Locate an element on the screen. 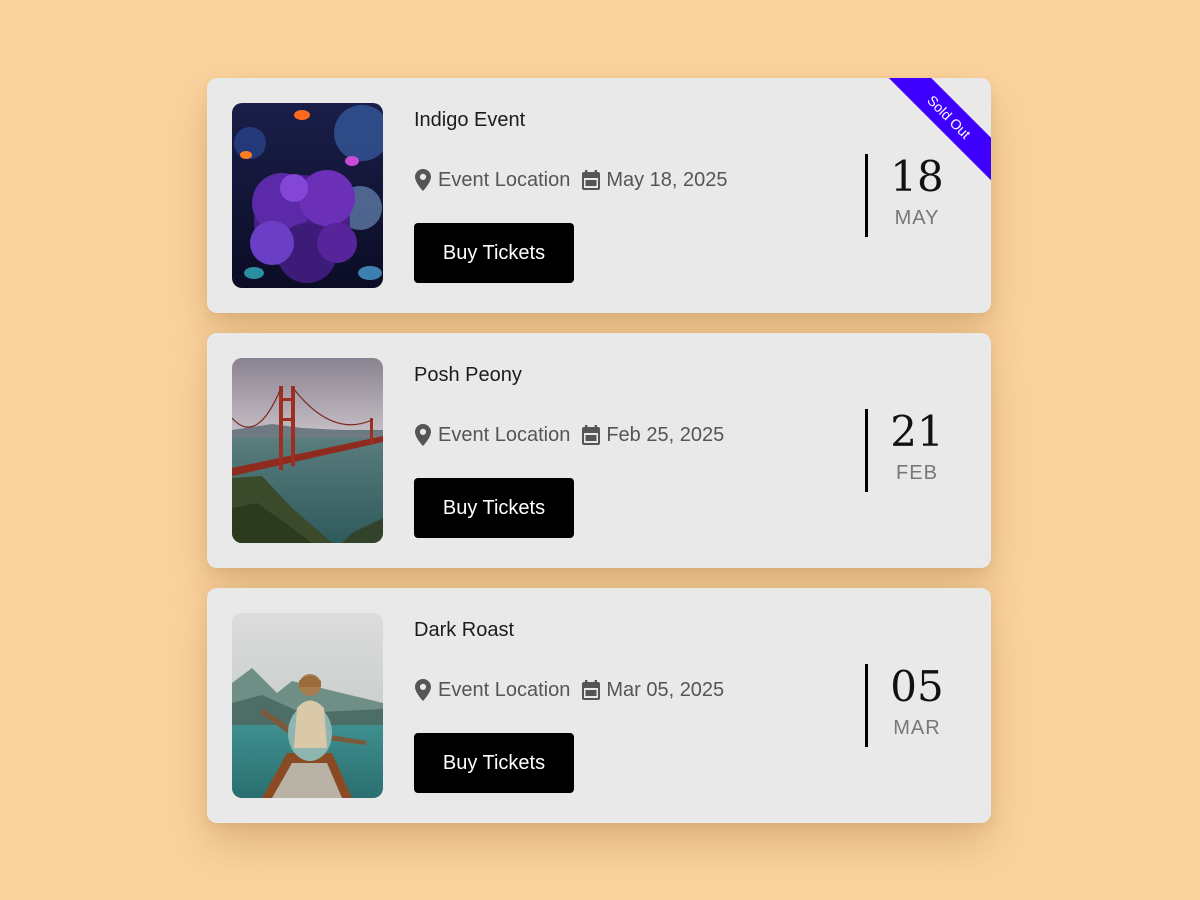  event-day: 05 is located at coordinates (917, 686).